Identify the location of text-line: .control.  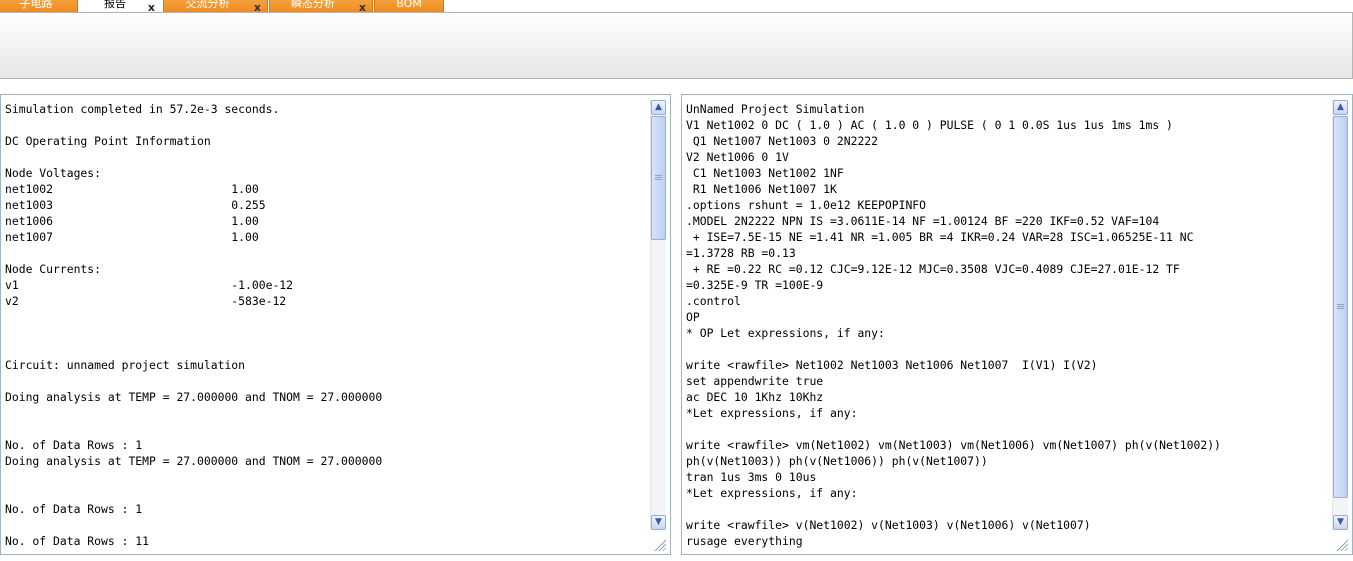
(713, 301).